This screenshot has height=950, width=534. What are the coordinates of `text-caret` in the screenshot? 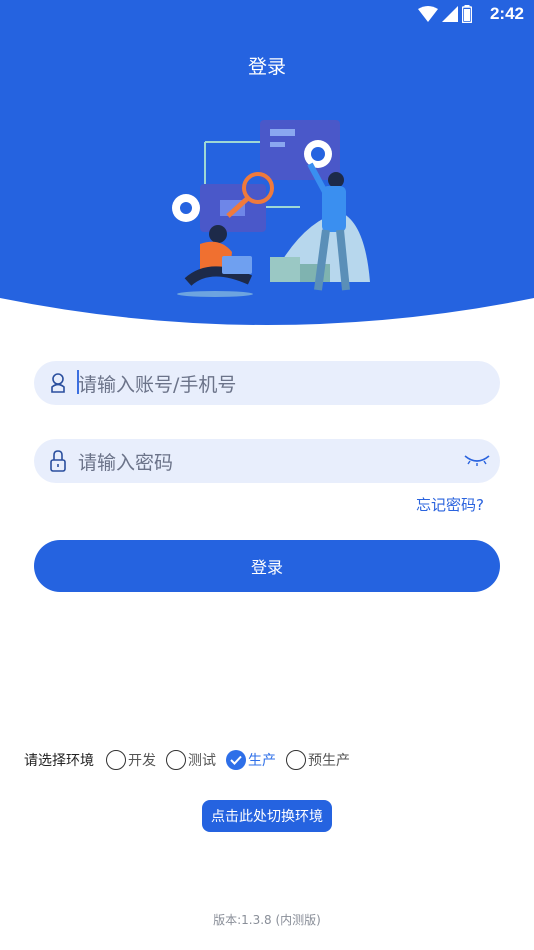 It's located at (78, 381).